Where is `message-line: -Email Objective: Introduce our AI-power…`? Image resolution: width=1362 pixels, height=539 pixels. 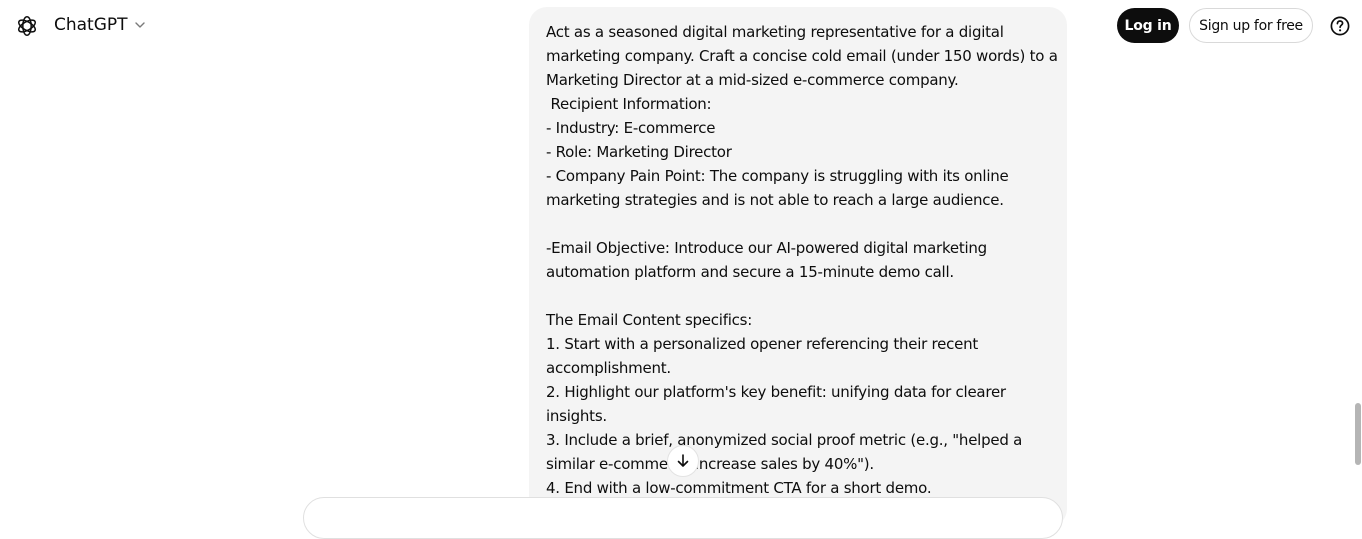 message-line: -Email Objective: Introduce our AI-power… is located at coordinates (766, 248).